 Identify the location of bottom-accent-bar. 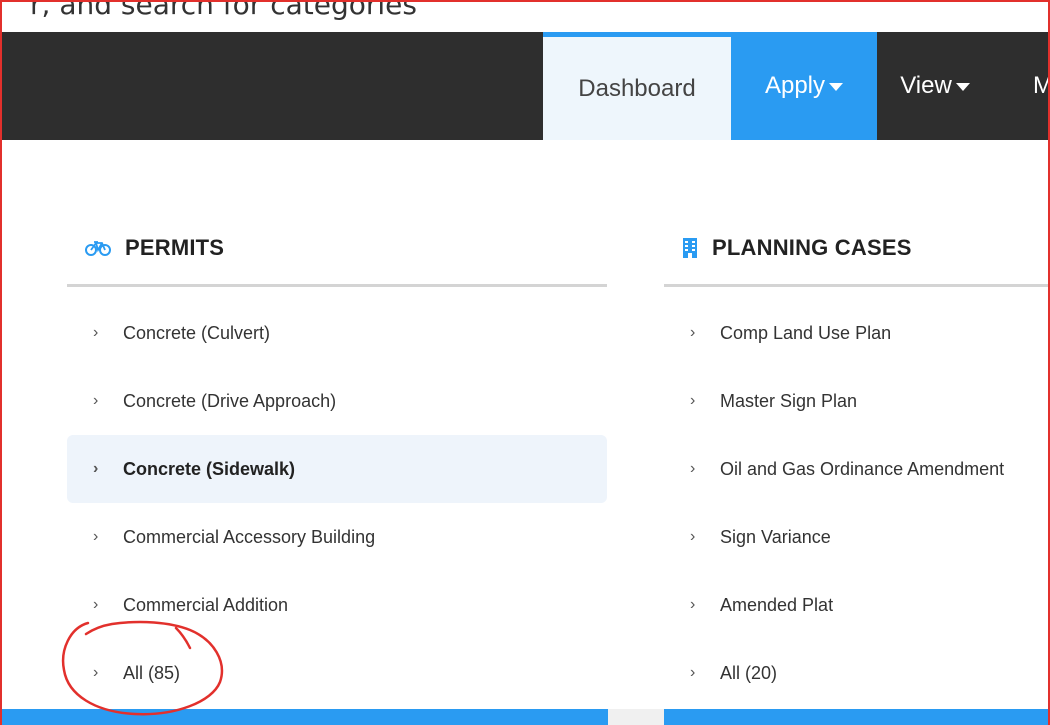
(525, 717).